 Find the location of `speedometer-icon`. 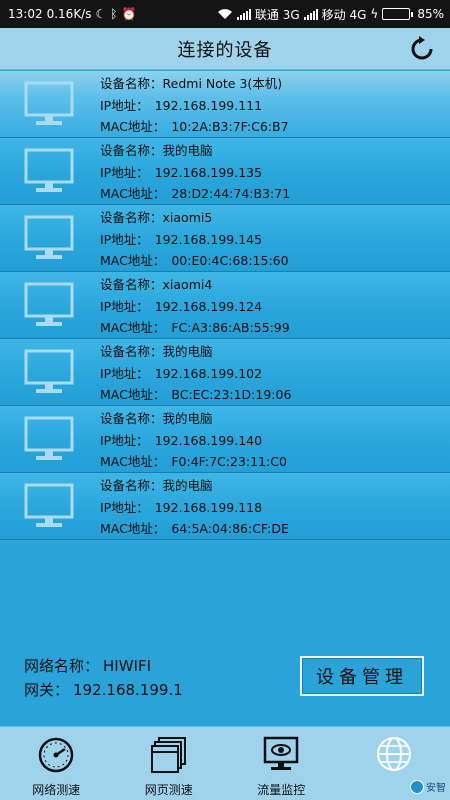

speedometer-icon is located at coordinates (56, 755).